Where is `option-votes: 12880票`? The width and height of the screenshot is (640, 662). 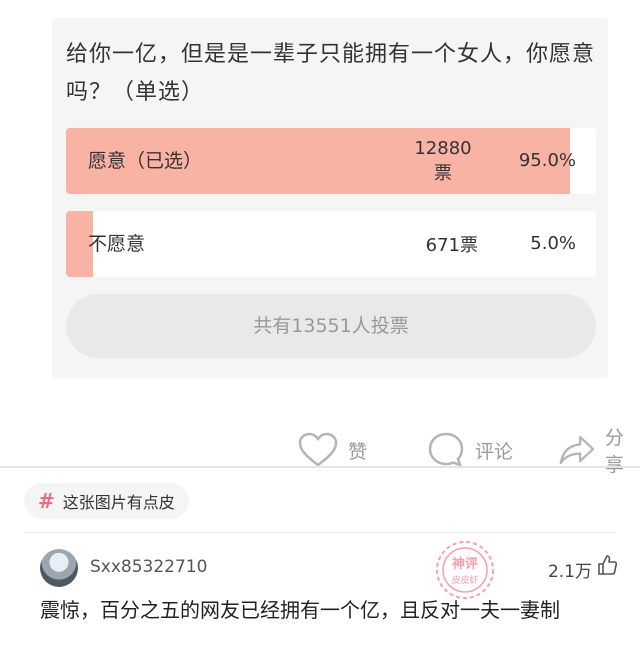
option-votes: 12880票 is located at coordinates (443, 160).